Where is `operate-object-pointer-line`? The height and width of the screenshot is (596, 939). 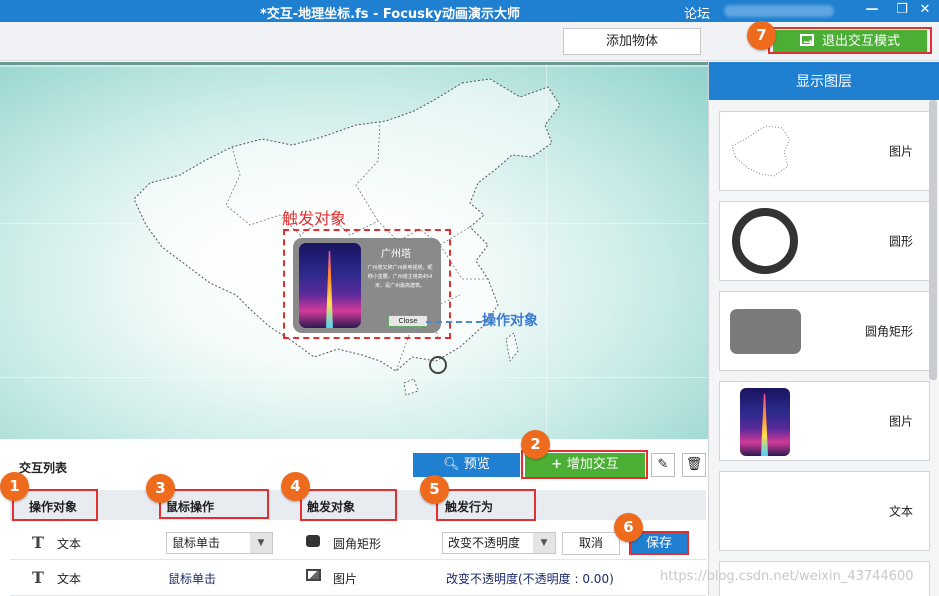 operate-object-pointer-line is located at coordinates (454, 322).